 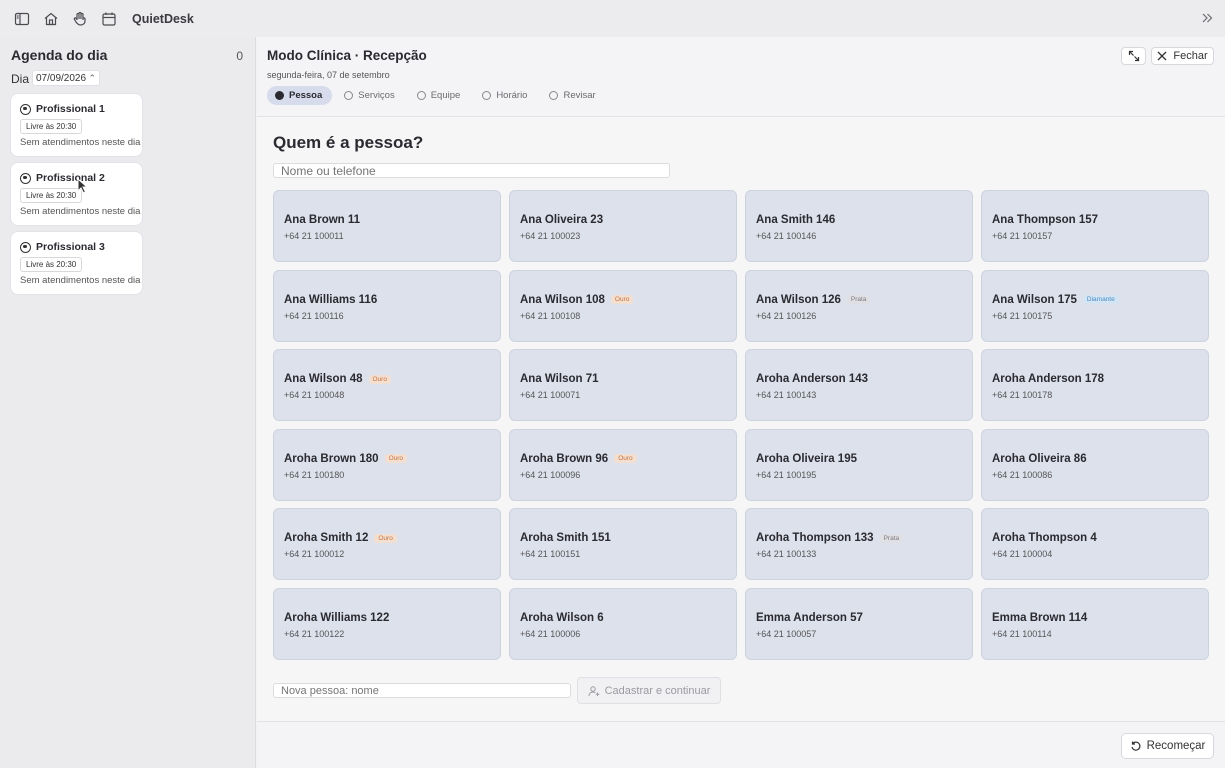 What do you see at coordinates (314, 315) in the screenshot?
I see `person-phone: +64 21 100116` at bounding box center [314, 315].